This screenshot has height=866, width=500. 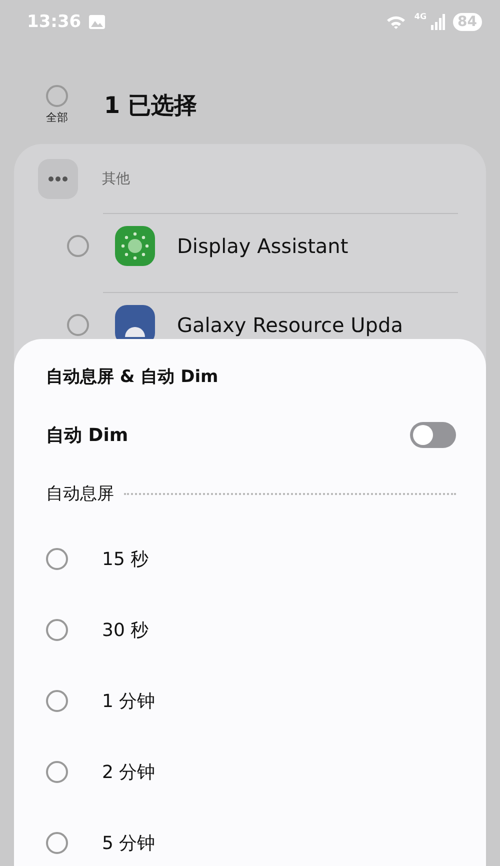 I want to click on sheet-title: 自动息屏 & 自动 Dim, so click(x=133, y=377).